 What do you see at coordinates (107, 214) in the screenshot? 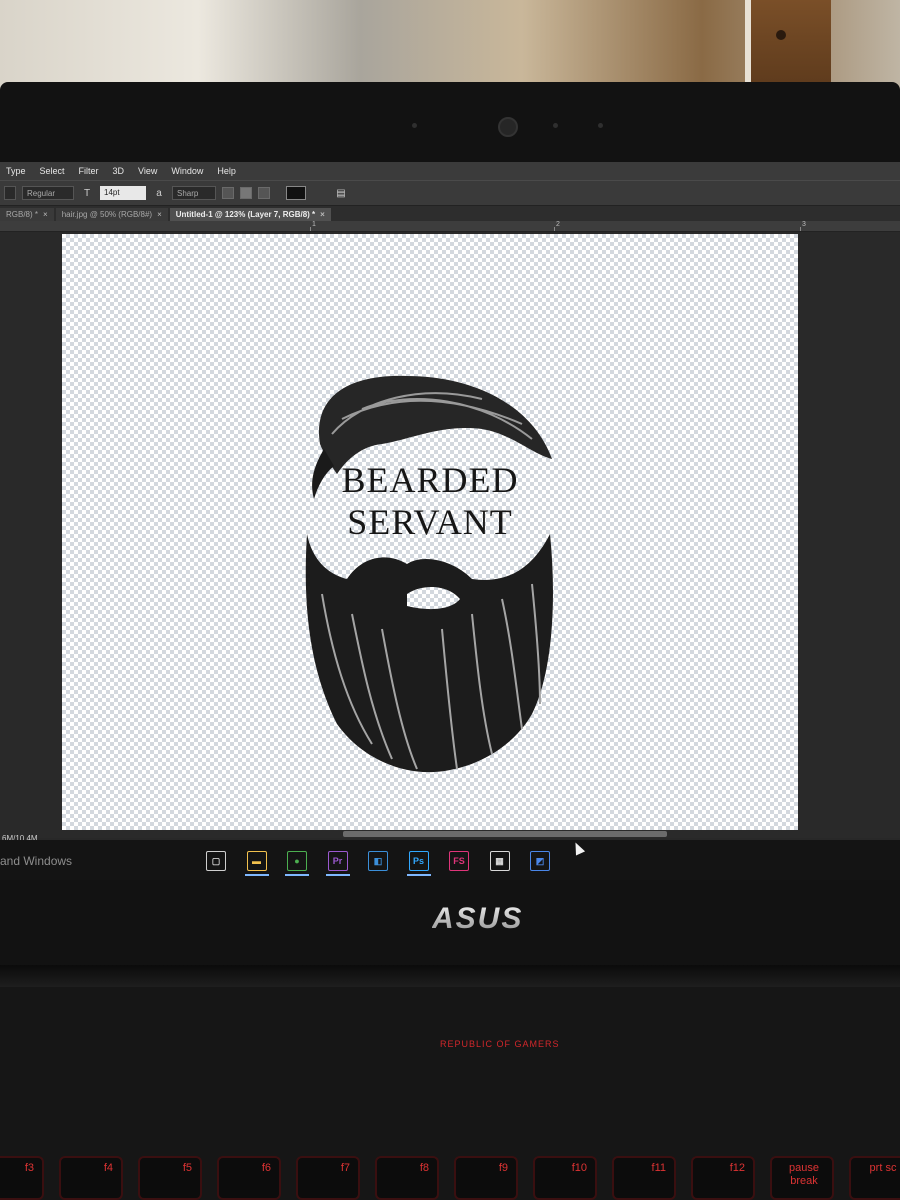
I see `tab-label: hair.jpg @ 50% (RGB/8#)` at bounding box center [107, 214].